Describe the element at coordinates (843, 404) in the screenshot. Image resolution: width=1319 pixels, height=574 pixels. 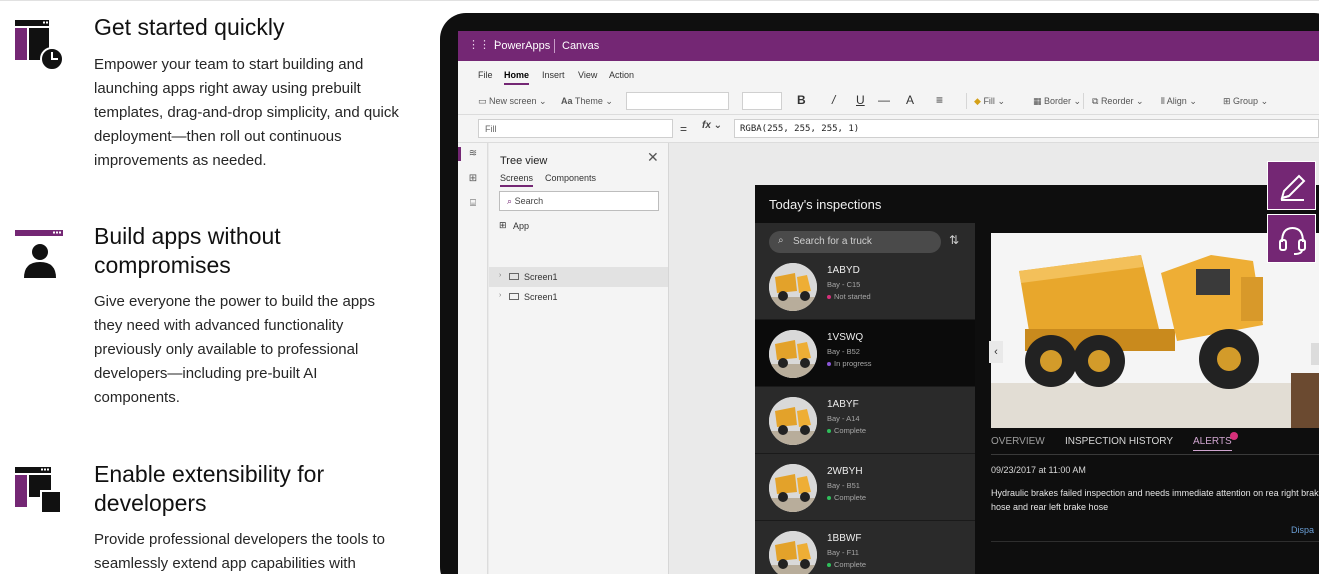
I see `truck-id: 1ABYF` at that location.